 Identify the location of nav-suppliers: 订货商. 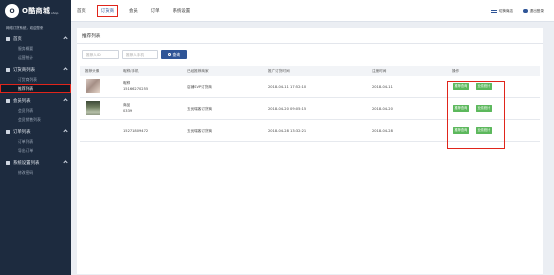
(107, 11).